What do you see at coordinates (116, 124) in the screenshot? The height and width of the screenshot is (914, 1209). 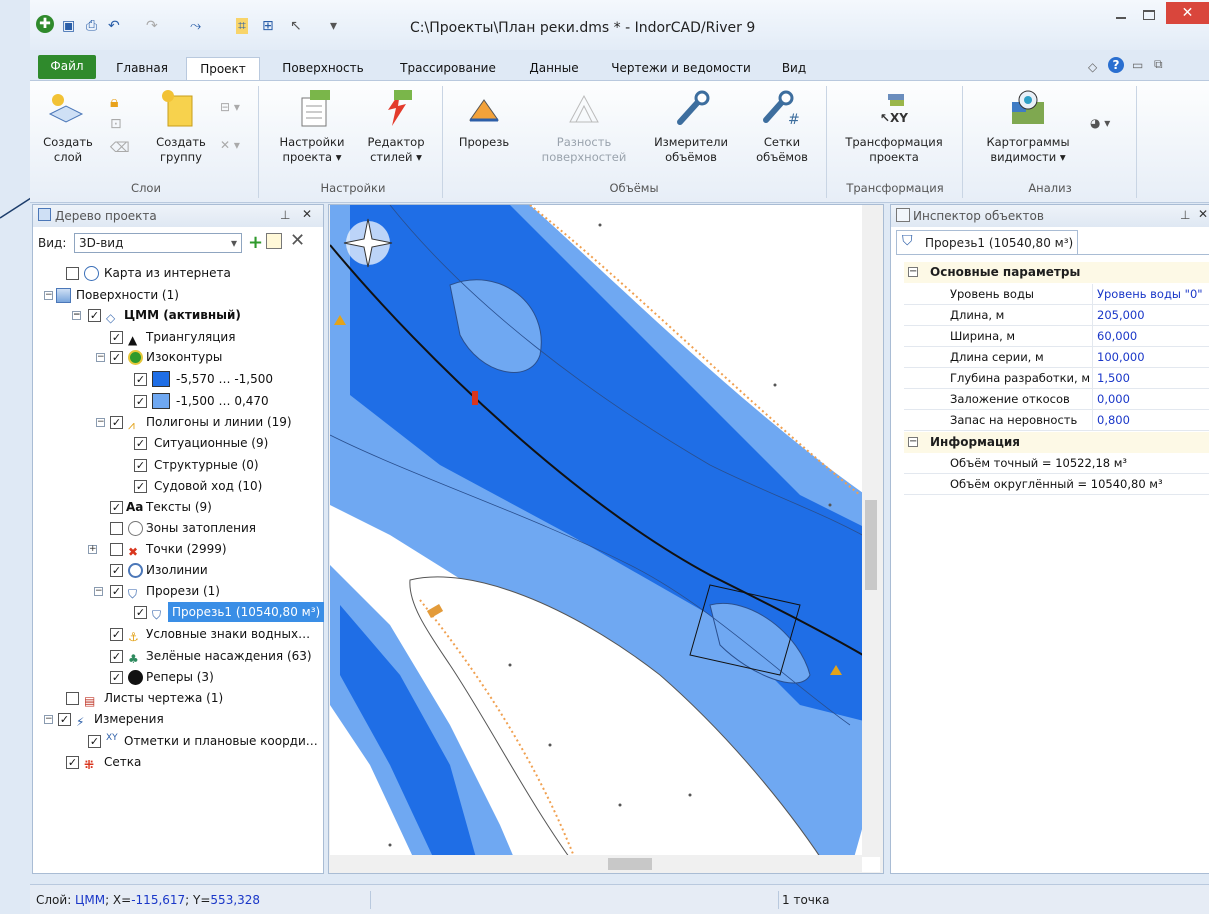 I see `unlock-icon: ⊡` at bounding box center [116, 124].